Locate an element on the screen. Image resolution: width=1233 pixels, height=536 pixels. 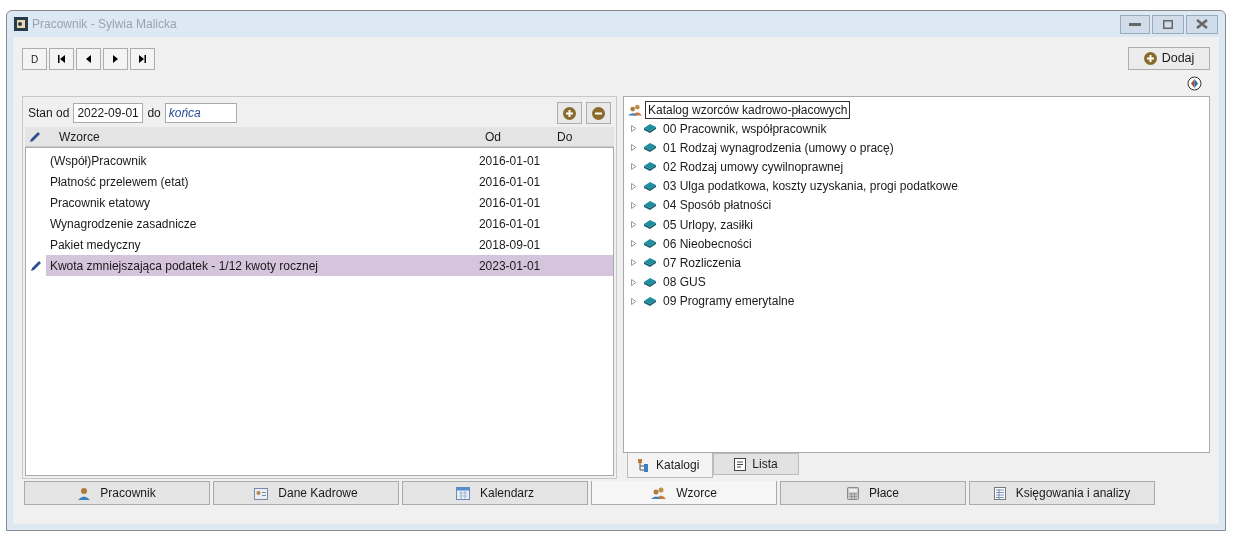
table-row: Wynagrodzenie zasadnicze 2016-01-01 is located at coordinates (329, 223).